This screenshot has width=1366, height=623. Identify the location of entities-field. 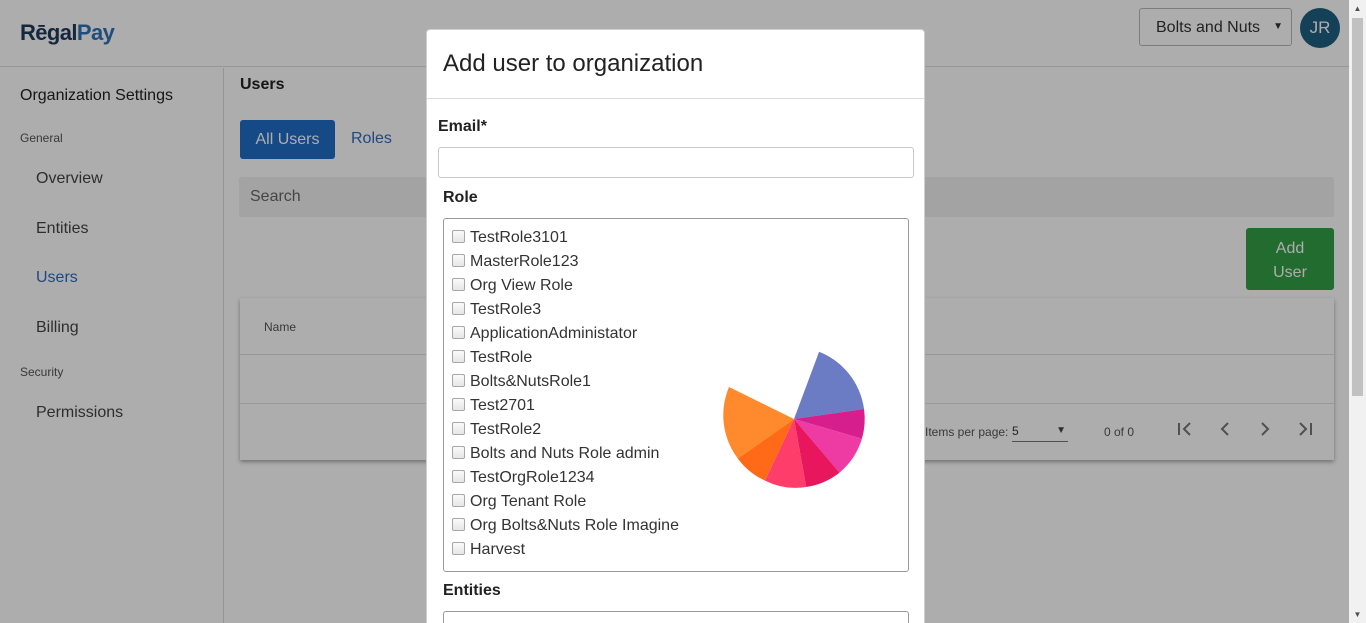
(676, 617).